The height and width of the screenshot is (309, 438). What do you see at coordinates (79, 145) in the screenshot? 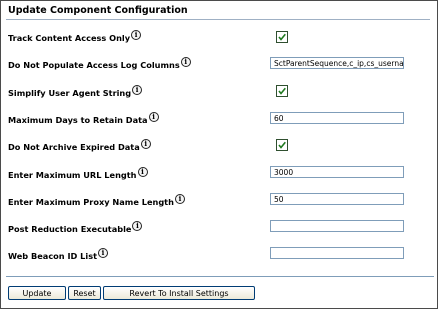
I see `setting-label: Do Not Archive Expired Data i` at bounding box center [79, 145].